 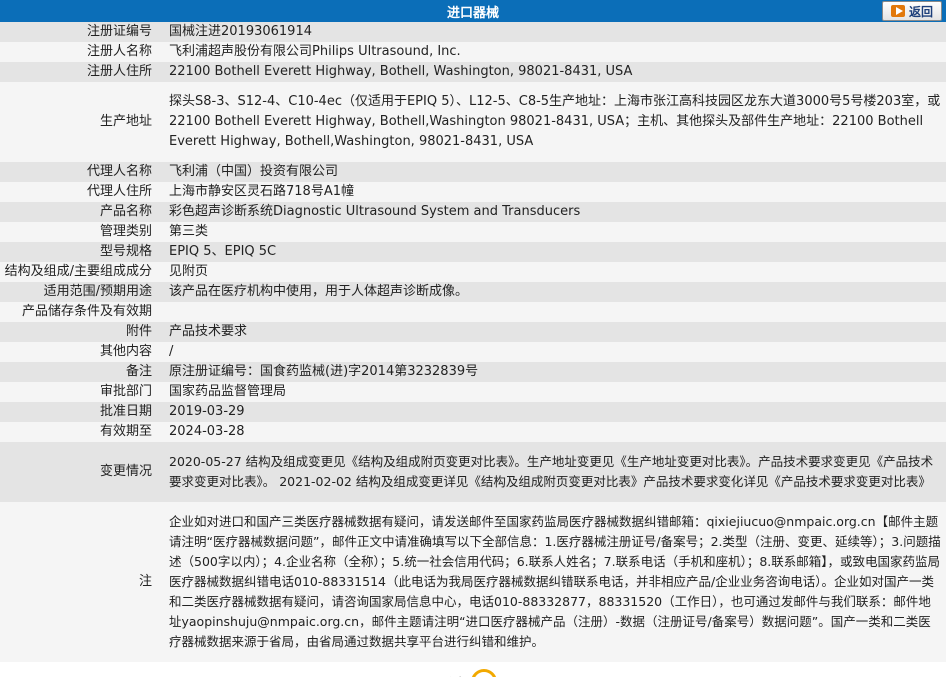 I want to click on row-label: 变更情况, so click(x=125, y=471).